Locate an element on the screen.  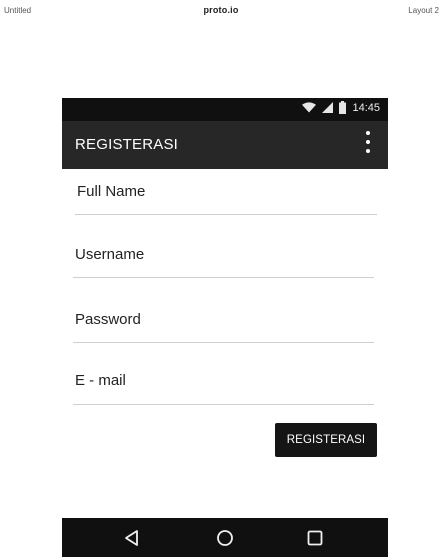
status-time: 14:45 is located at coordinates (366, 107).